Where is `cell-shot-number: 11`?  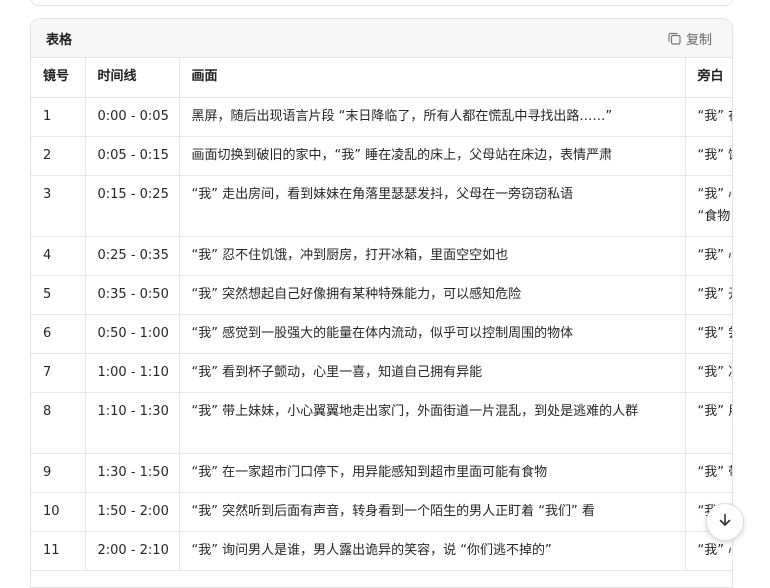
cell-shot-number: 11 is located at coordinates (58, 551).